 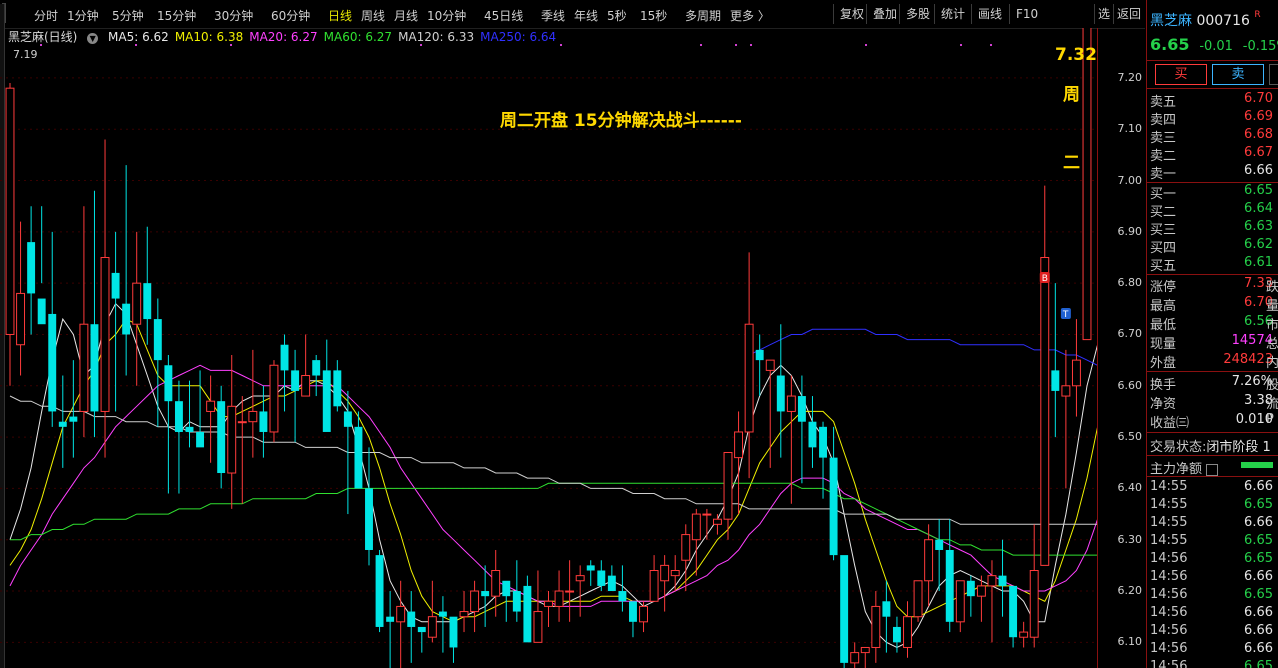 I want to click on period-tab-9: 10分钟, so click(x=446, y=15).